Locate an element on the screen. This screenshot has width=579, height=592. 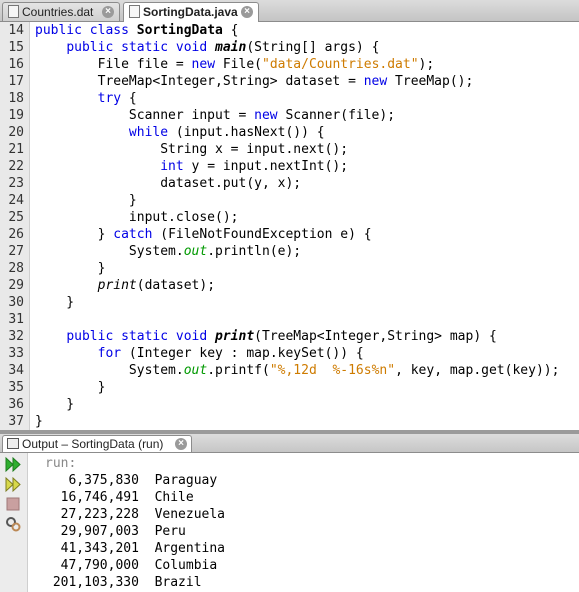
settings-icon is located at coordinates (13, 524).